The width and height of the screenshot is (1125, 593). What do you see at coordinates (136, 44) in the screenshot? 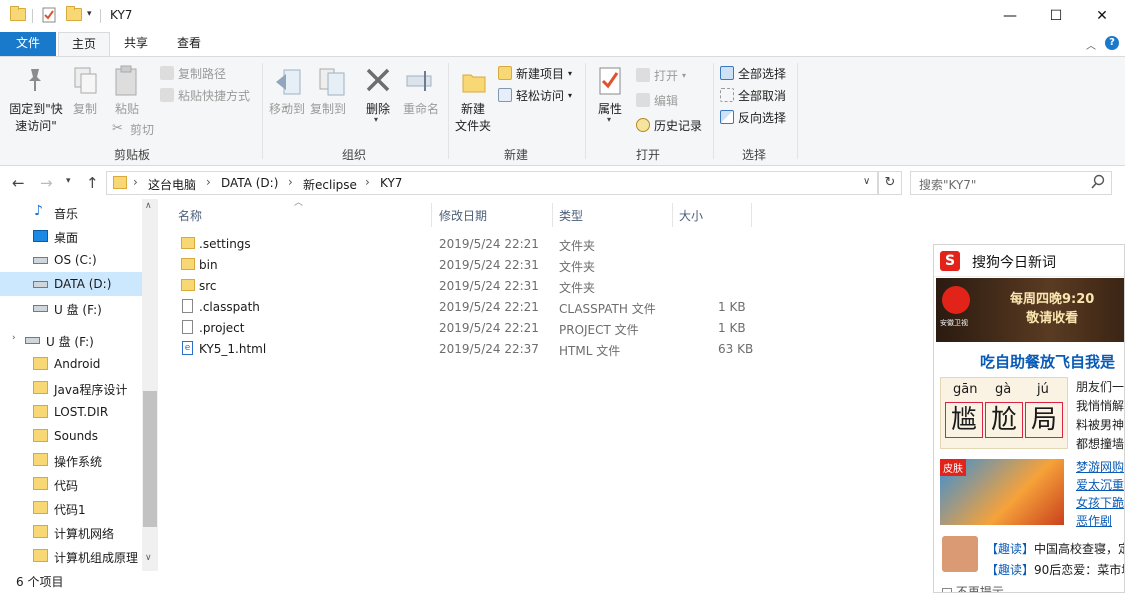
I see `tab-share: 共享` at bounding box center [136, 44].